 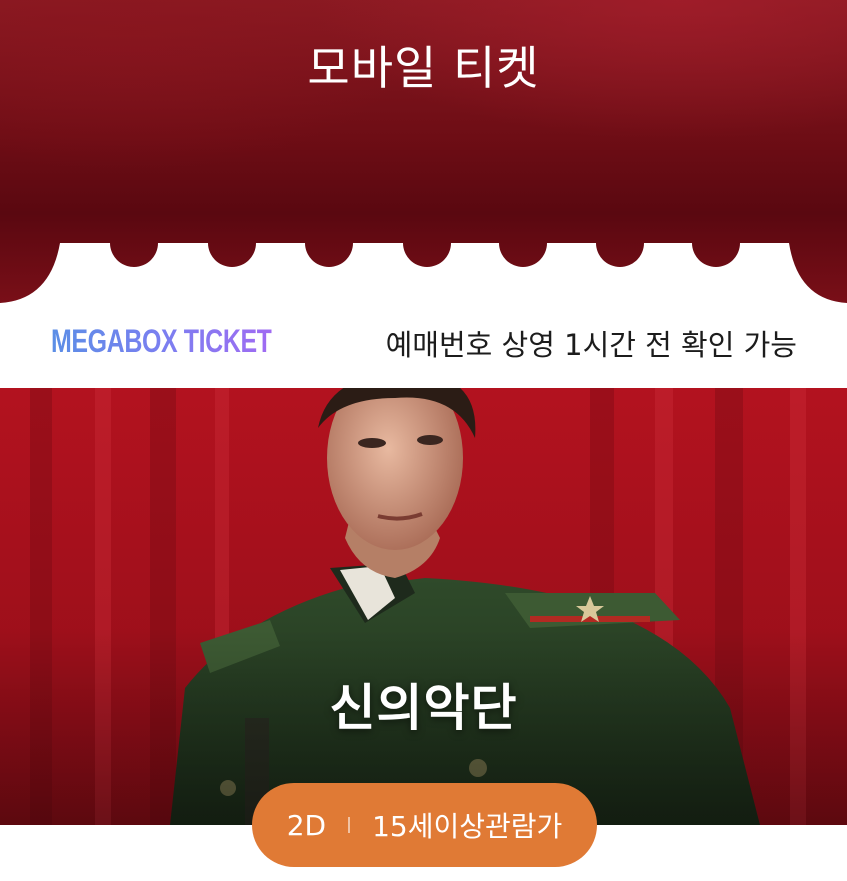 I want to click on megabox-ticket-logo: MEGABOX TICKET, so click(x=161, y=341).